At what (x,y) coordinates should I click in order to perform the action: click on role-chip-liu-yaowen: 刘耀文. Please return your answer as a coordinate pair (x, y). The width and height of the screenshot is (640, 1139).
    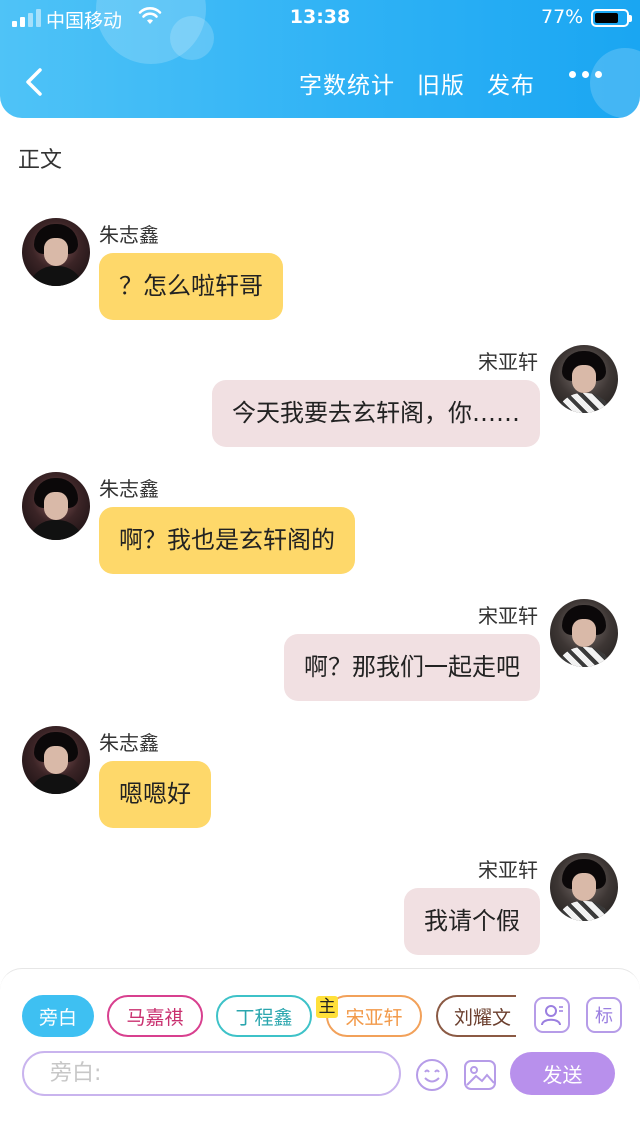
    Looking at the image, I should click on (476, 1016).